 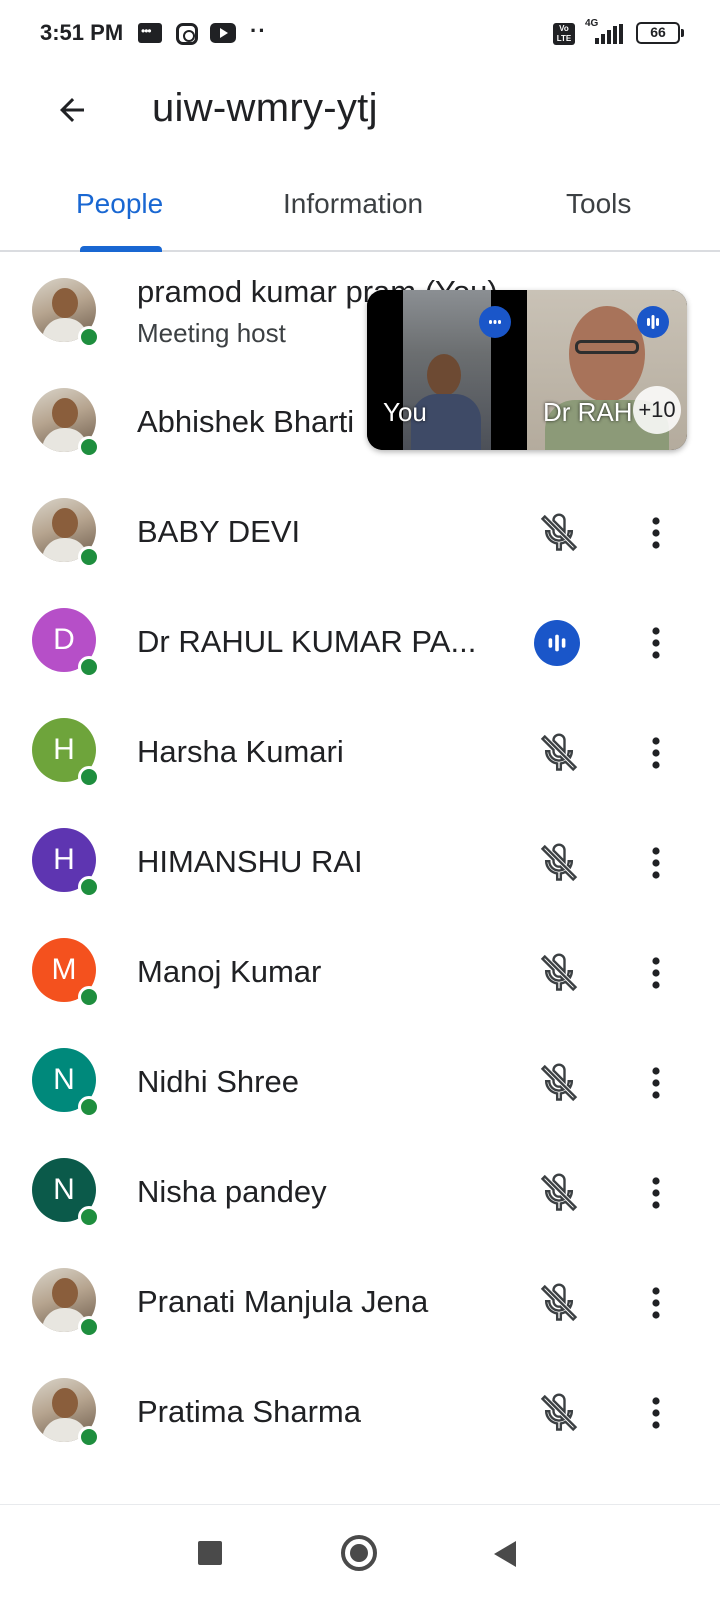 What do you see at coordinates (564, 34) in the screenshot?
I see `volte-icon: Vo LTE` at bounding box center [564, 34].